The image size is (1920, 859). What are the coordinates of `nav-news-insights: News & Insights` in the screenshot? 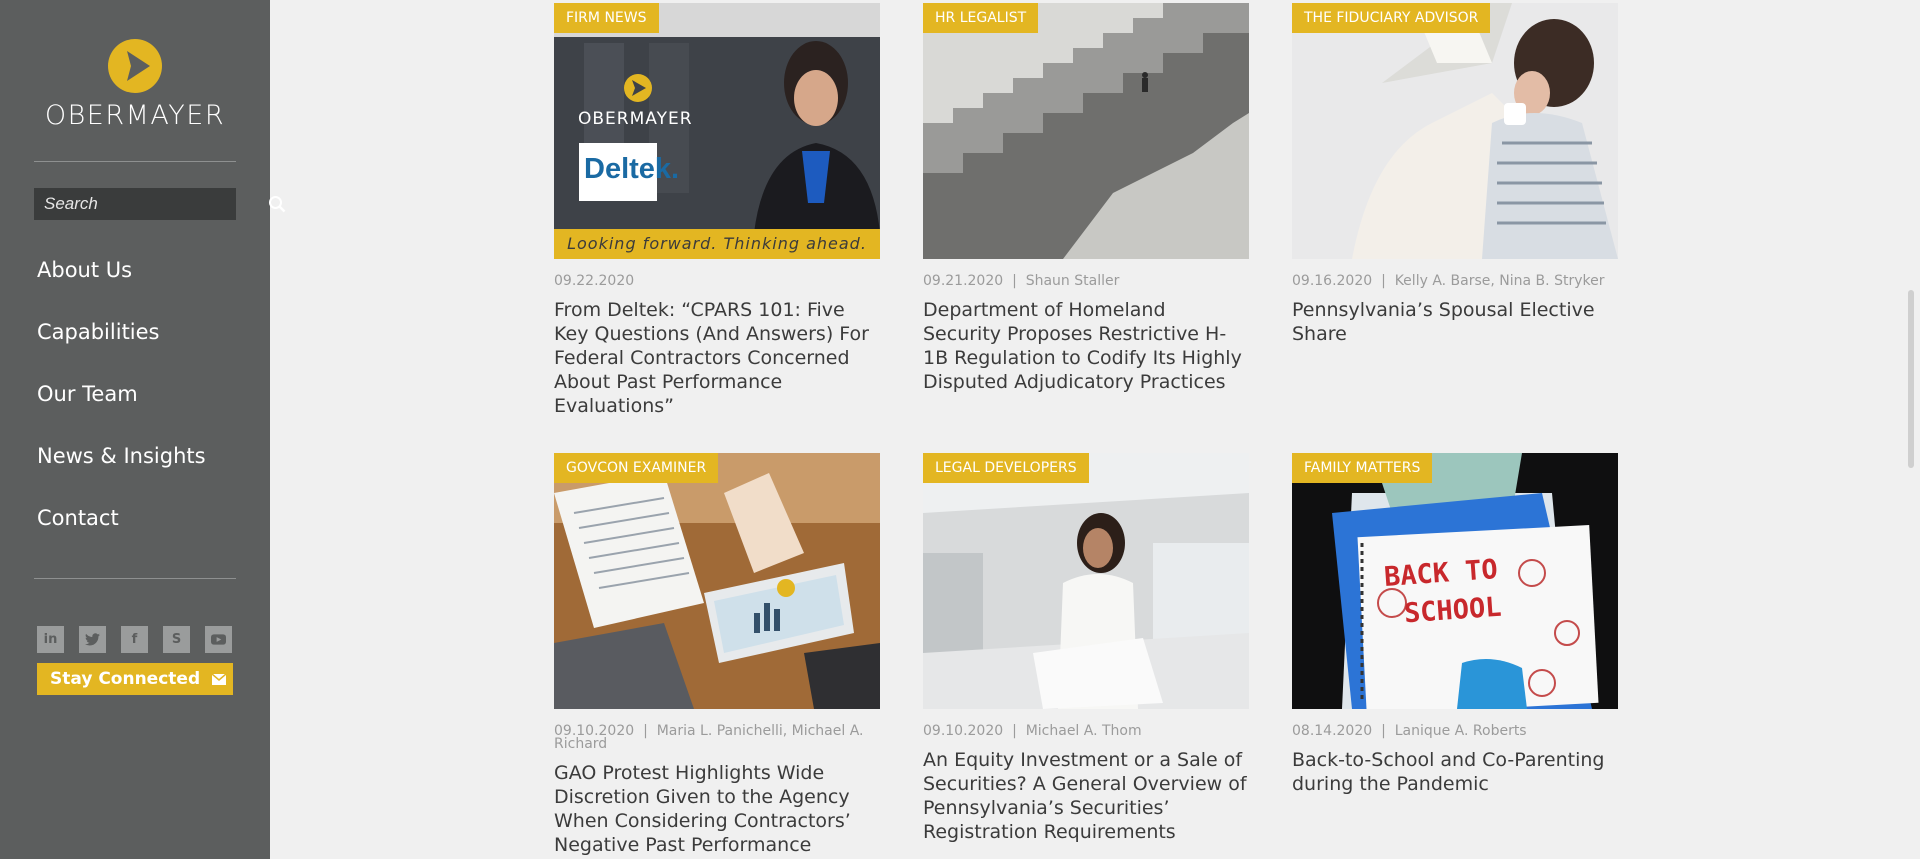 It's located at (121, 469).